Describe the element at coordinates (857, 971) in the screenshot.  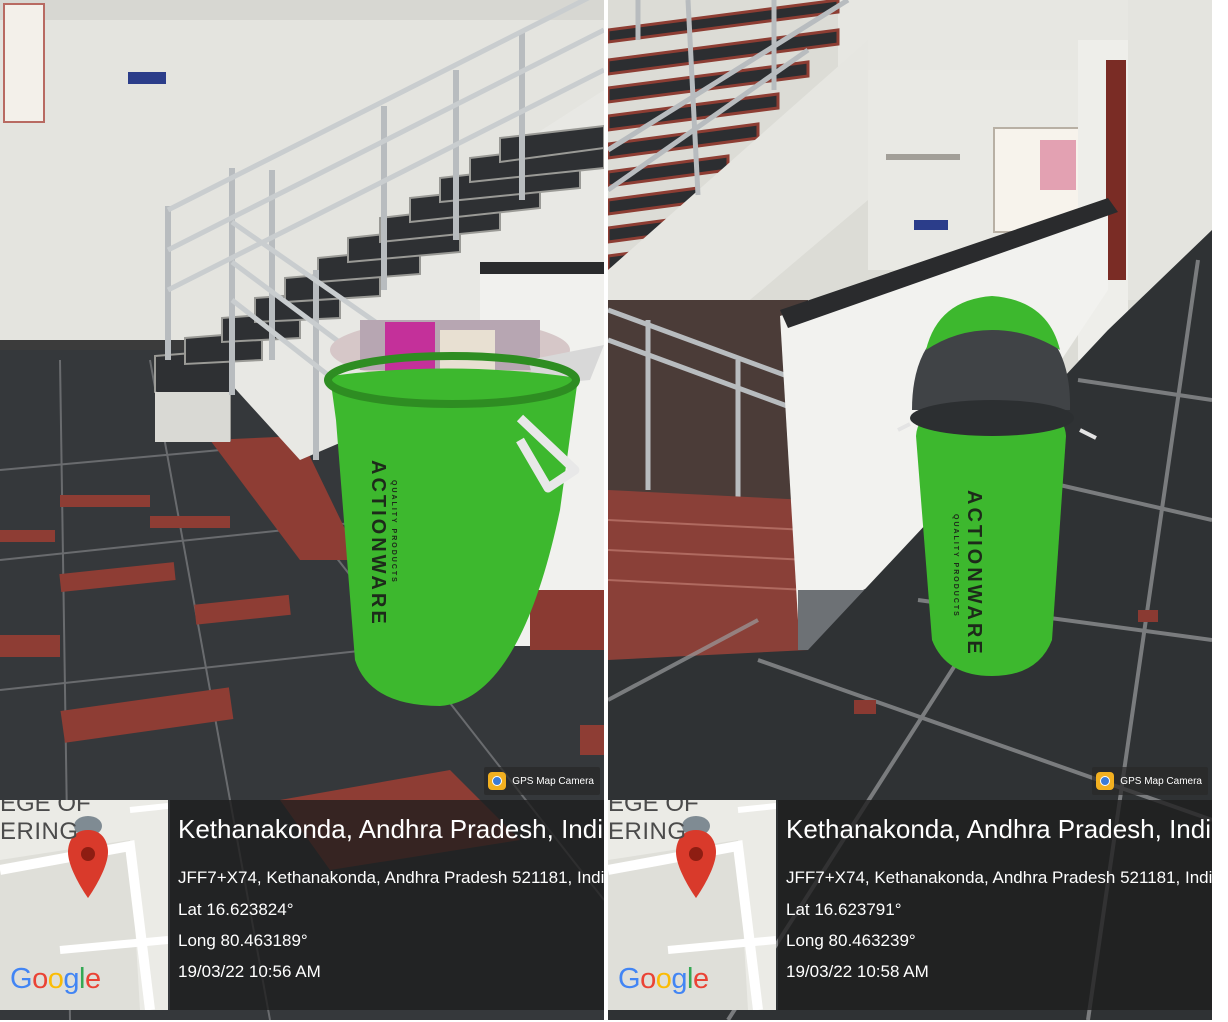
I see `timestamp: 19/03/22 10:58 AM` at that location.